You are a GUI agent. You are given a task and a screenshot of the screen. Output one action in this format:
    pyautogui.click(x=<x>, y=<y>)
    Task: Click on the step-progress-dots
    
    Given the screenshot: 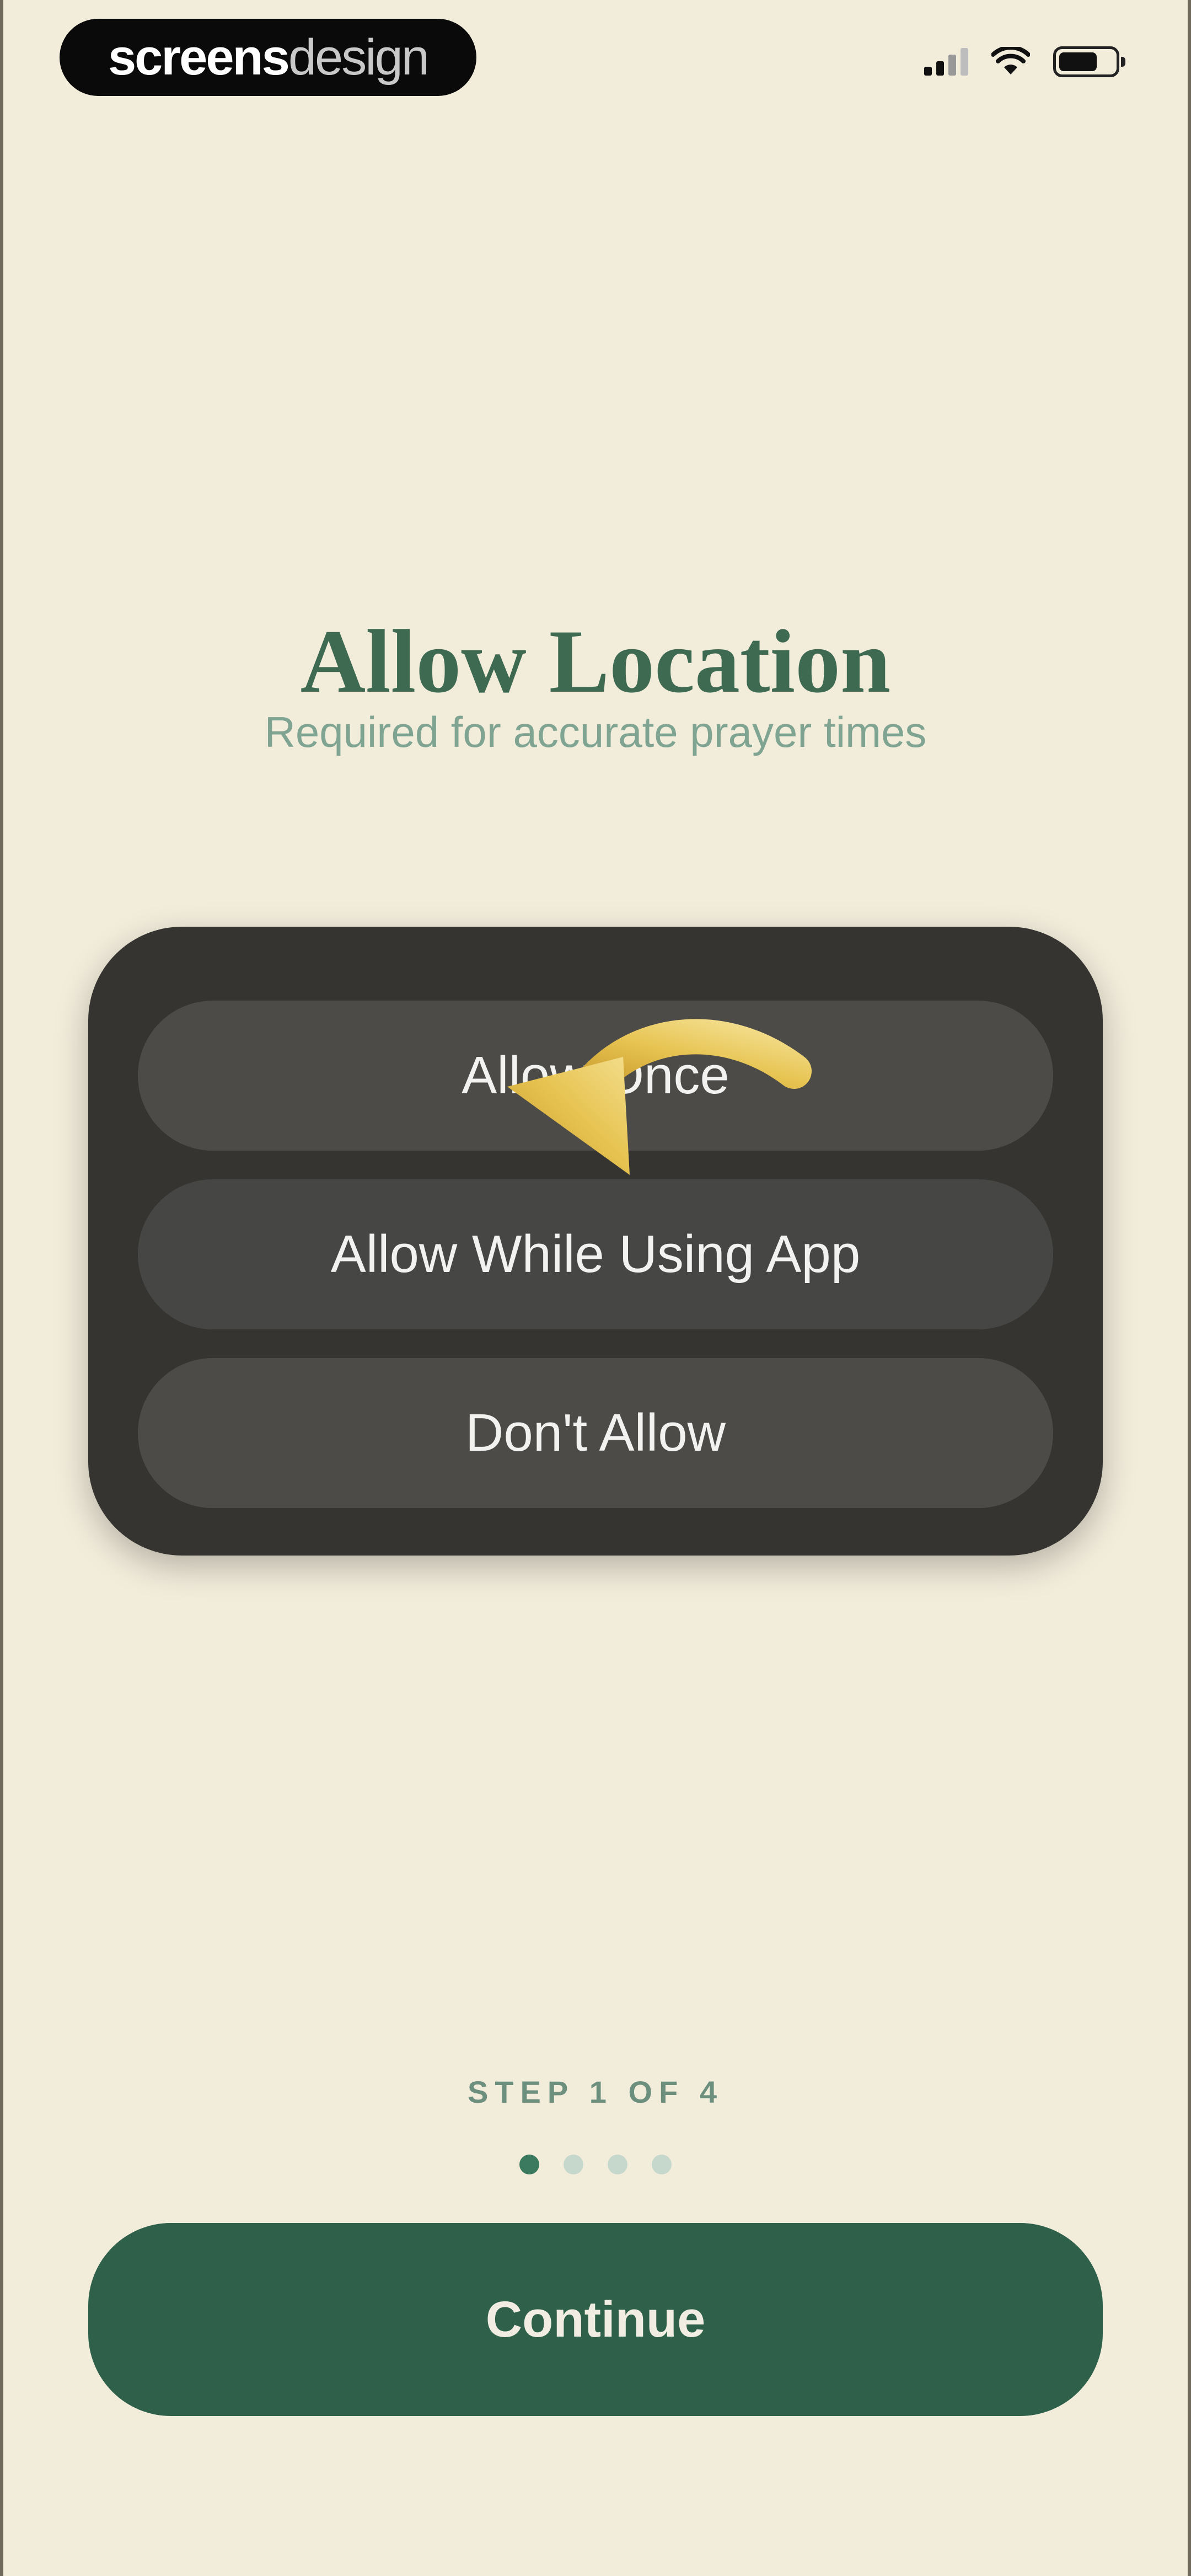 What is the action you would take?
    pyautogui.click(x=595, y=2164)
    